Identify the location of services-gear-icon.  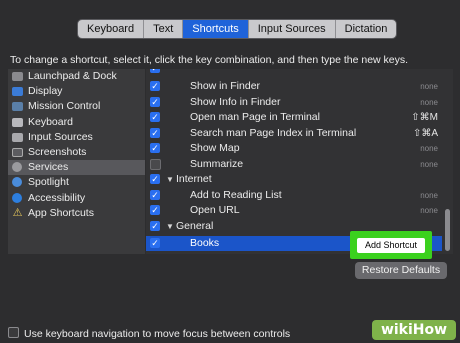
(17, 167).